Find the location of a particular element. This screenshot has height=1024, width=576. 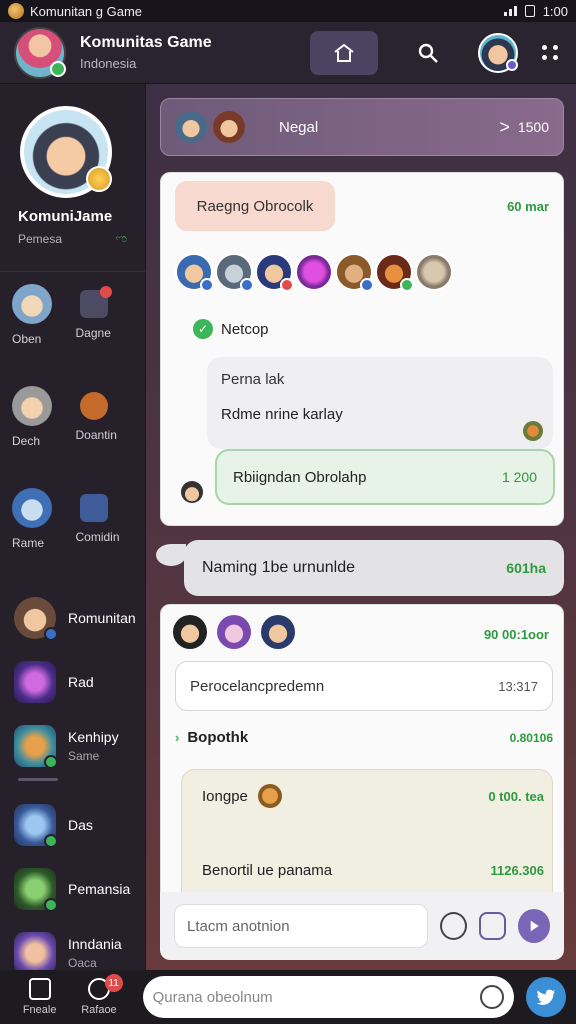

reply-text: Rbiigndan Obrolahp is located at coordinates (300, 477).